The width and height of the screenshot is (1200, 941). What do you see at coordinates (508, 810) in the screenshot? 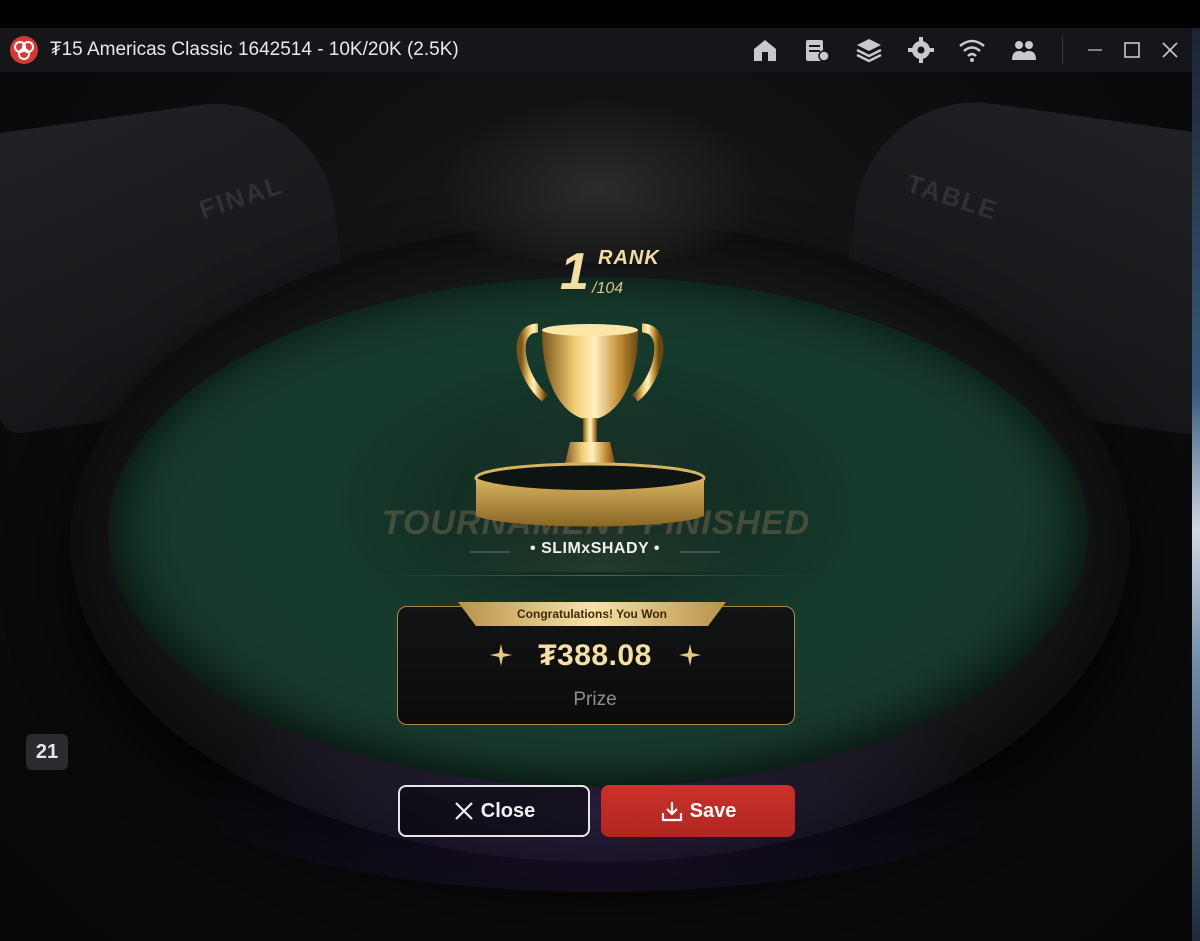
I see `close-button-label: Close` at bounding box center [508, 810].